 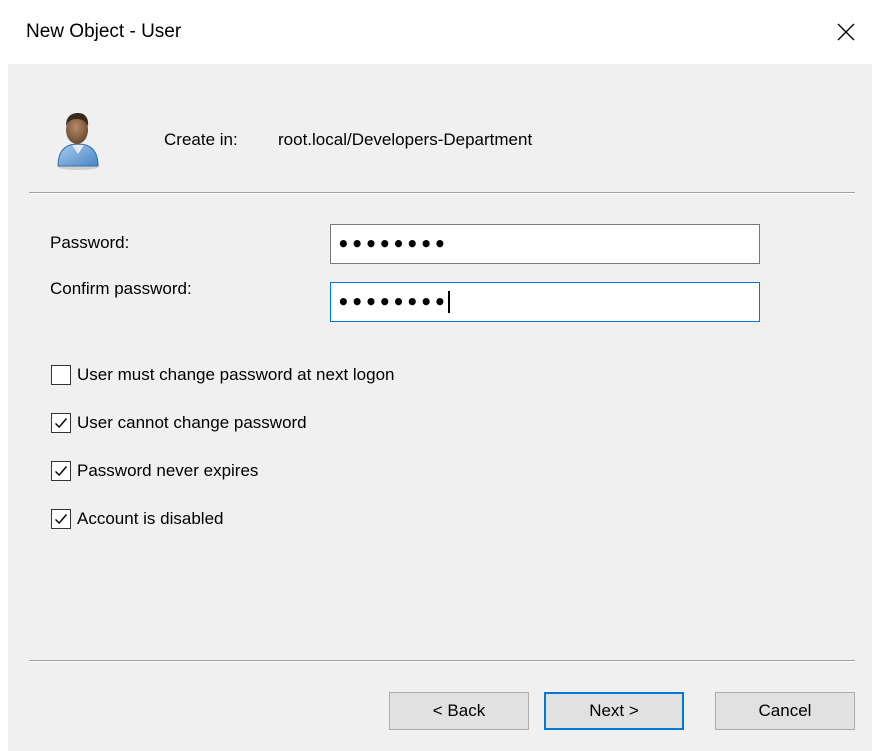 What do you see at coordinates (436, 32) in the screenshot?
I see `title-bar: New Object - User` at bounding box center [436, 32].